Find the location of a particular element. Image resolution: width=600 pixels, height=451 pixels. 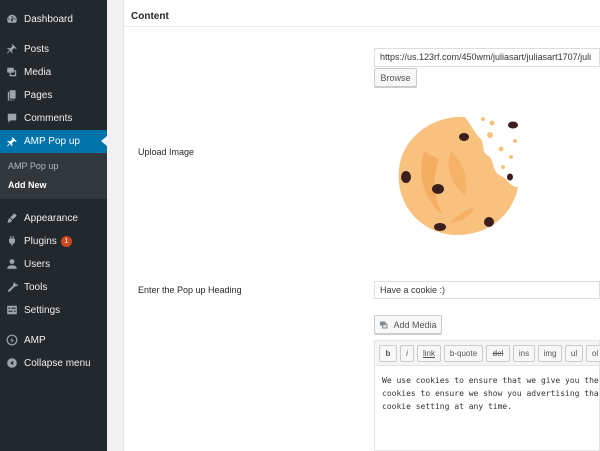

sidebar-item-label: Collapse menu is located at coordinates (57, 363).